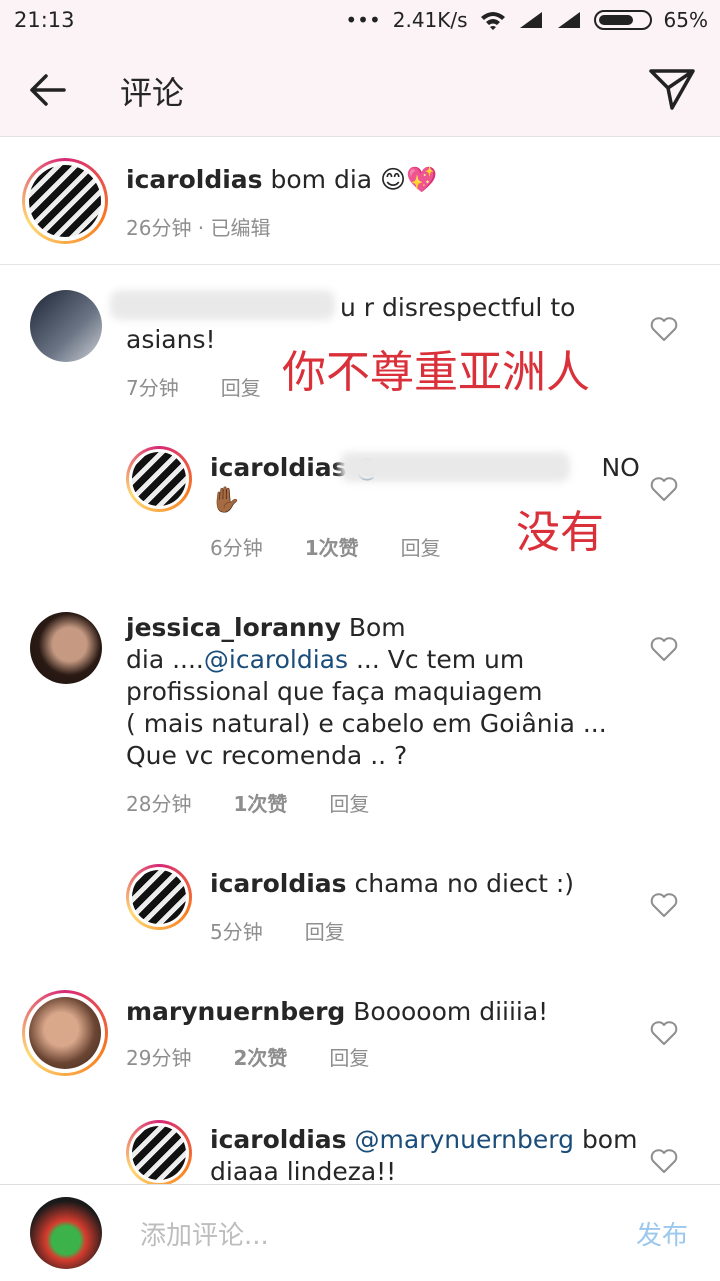 This screenshot has height=1281, width=720. What do you see at coordinates (152, 93) in the screenshot?
I see `page-title: 评论` at bounding box center [152, 93].